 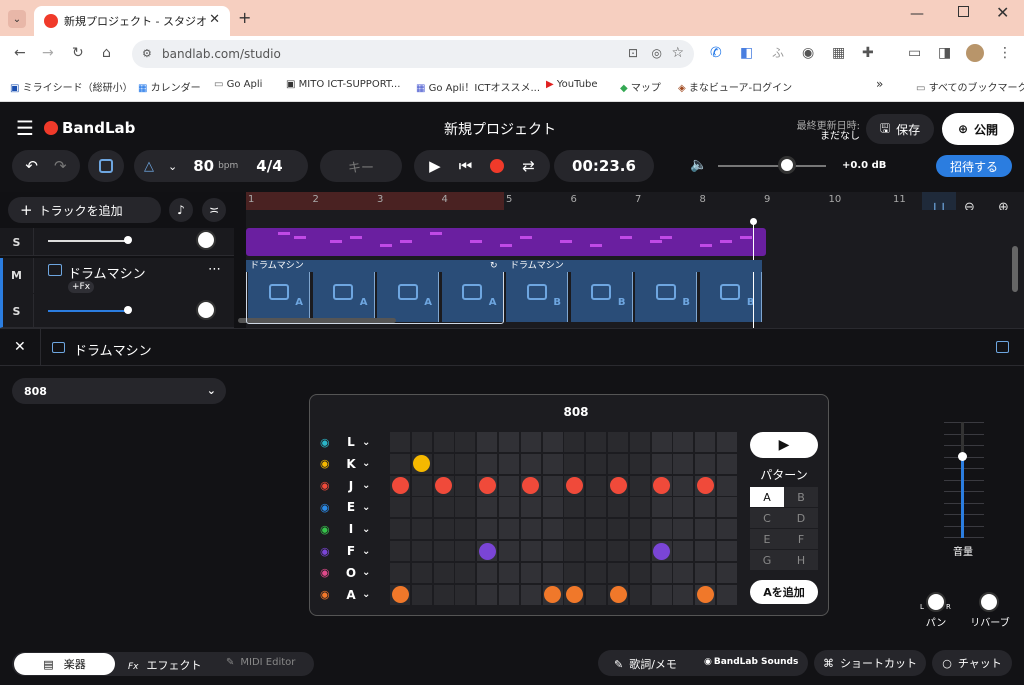 I want to click on hiragana-icon: ふ, so click(x=778, y=53).